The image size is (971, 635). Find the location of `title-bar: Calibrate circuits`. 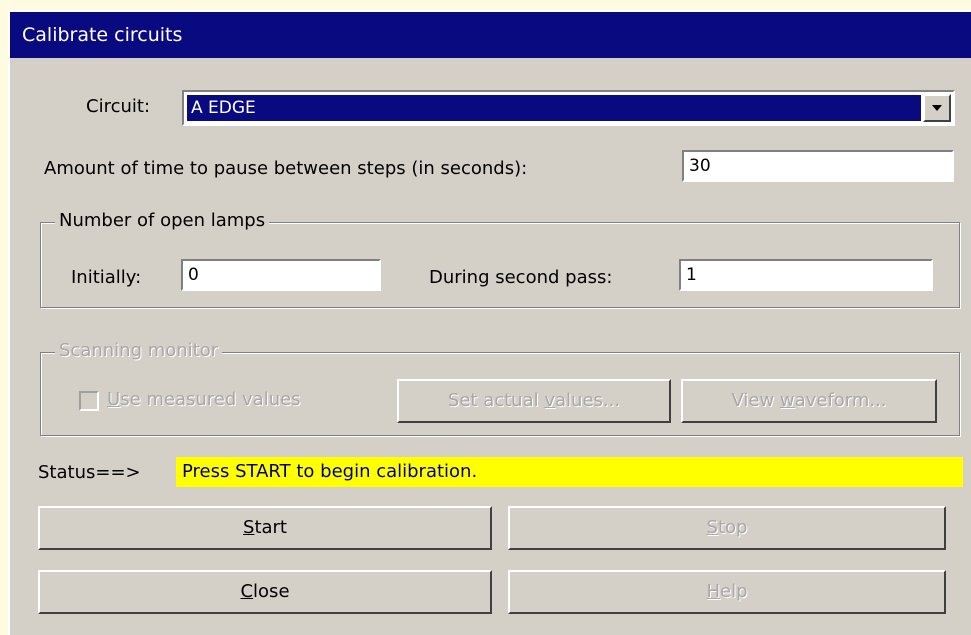

title-bar: Calibrate circuits is located at coordinates (490, 35).